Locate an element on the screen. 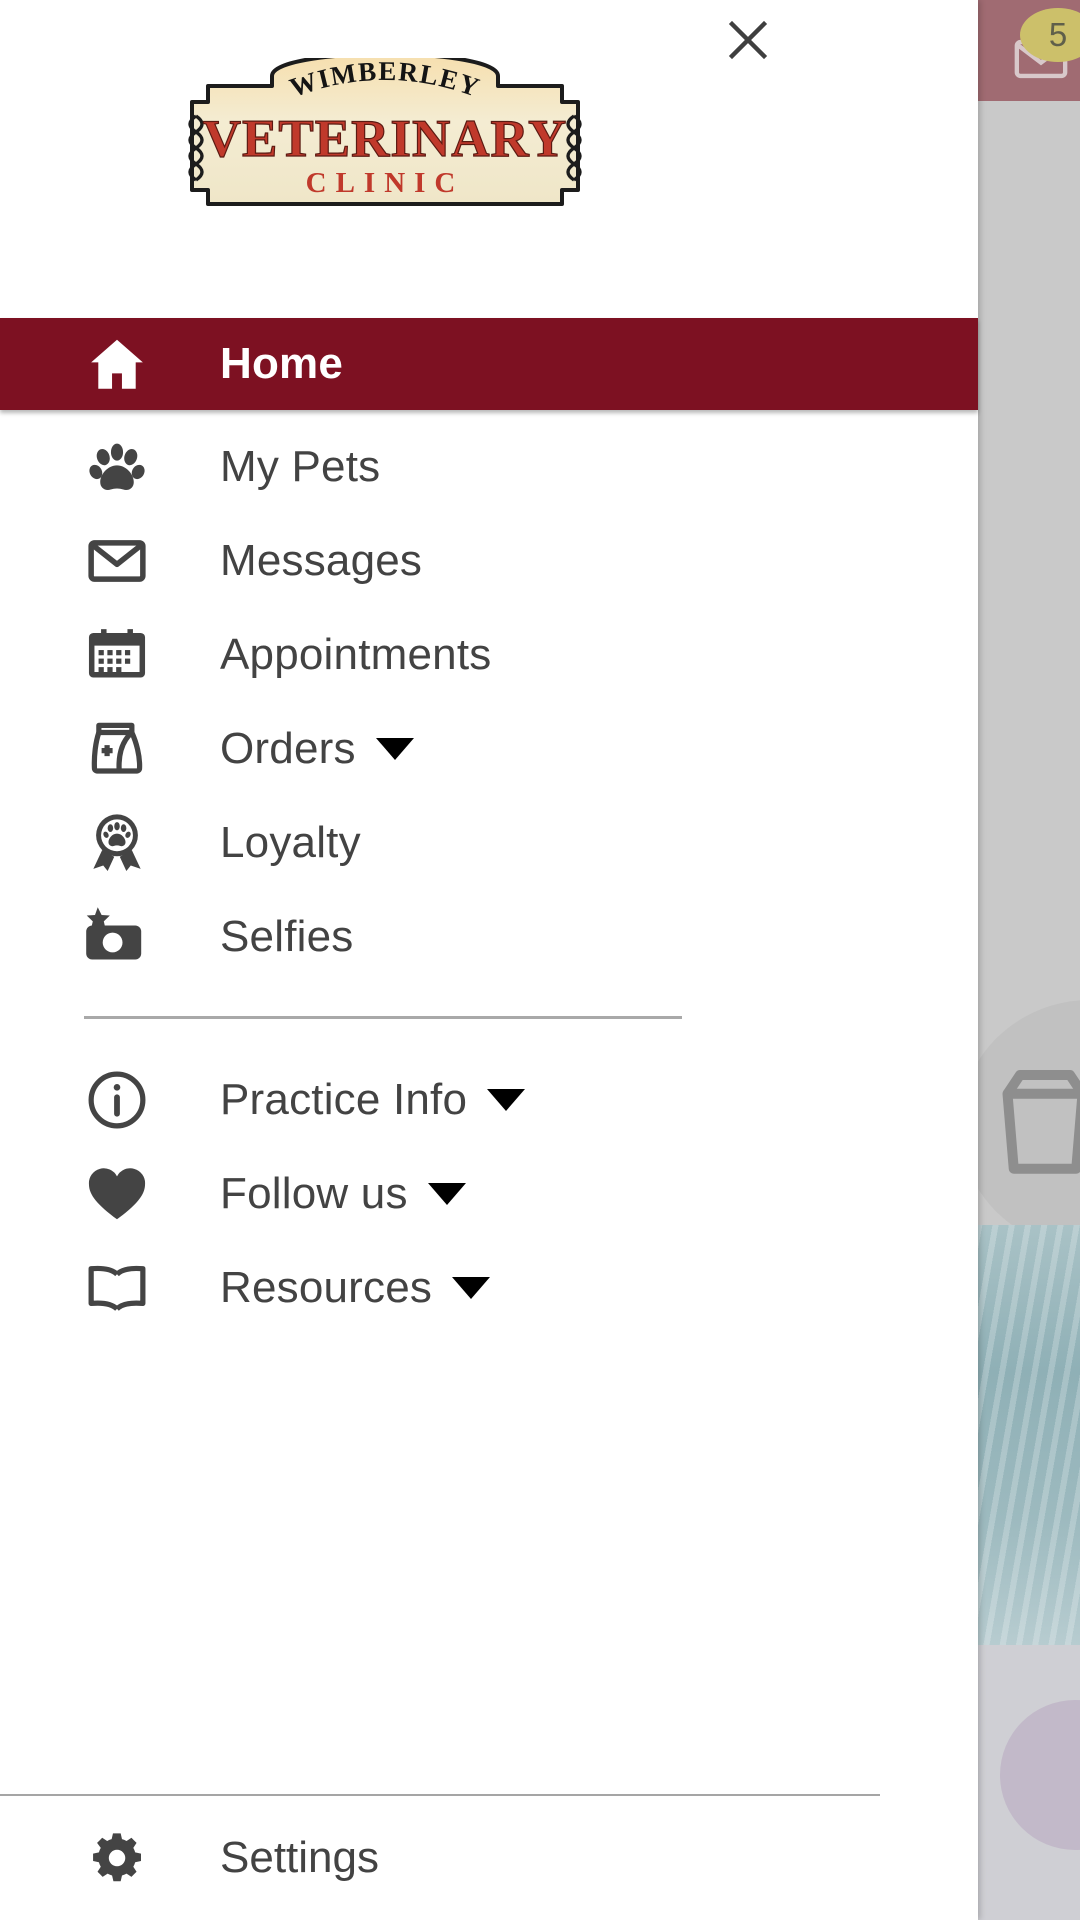 The image size is (1080, 1920). nav-label: Settings is located at coordinates (299, 1857).